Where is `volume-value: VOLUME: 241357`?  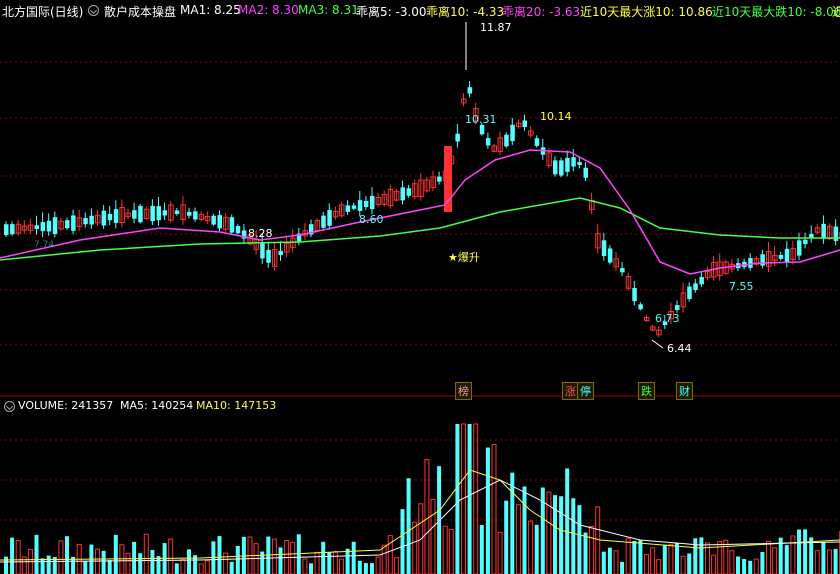 volume-value: VOLUME: 241357 is located at coordinates (66, 405).